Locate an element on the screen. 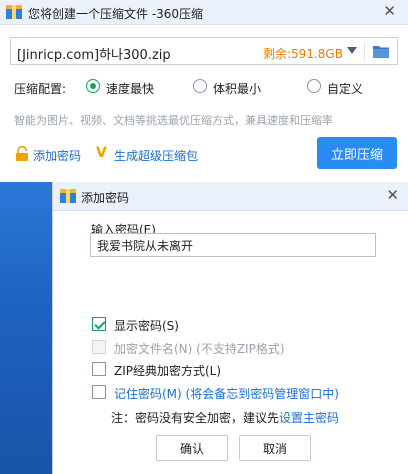 This screenshot has height=474, width=408. chevron-down-icon is located at coordinates (352, 50).